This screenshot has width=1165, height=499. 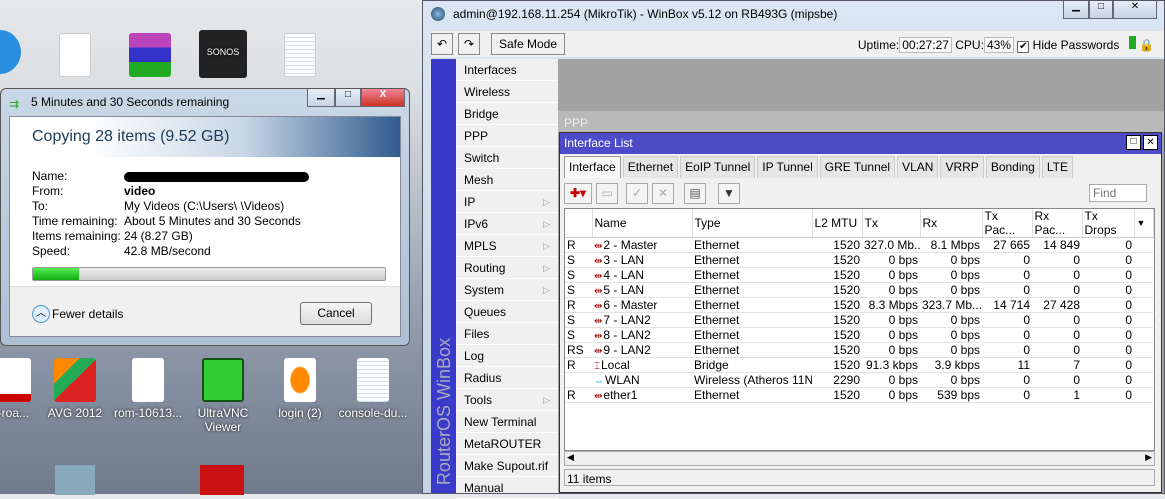 What do you see at coordinates (507, 378) in the screenshot?
I see `menu-item-radius: Radius` at bounding box center [507, 378].